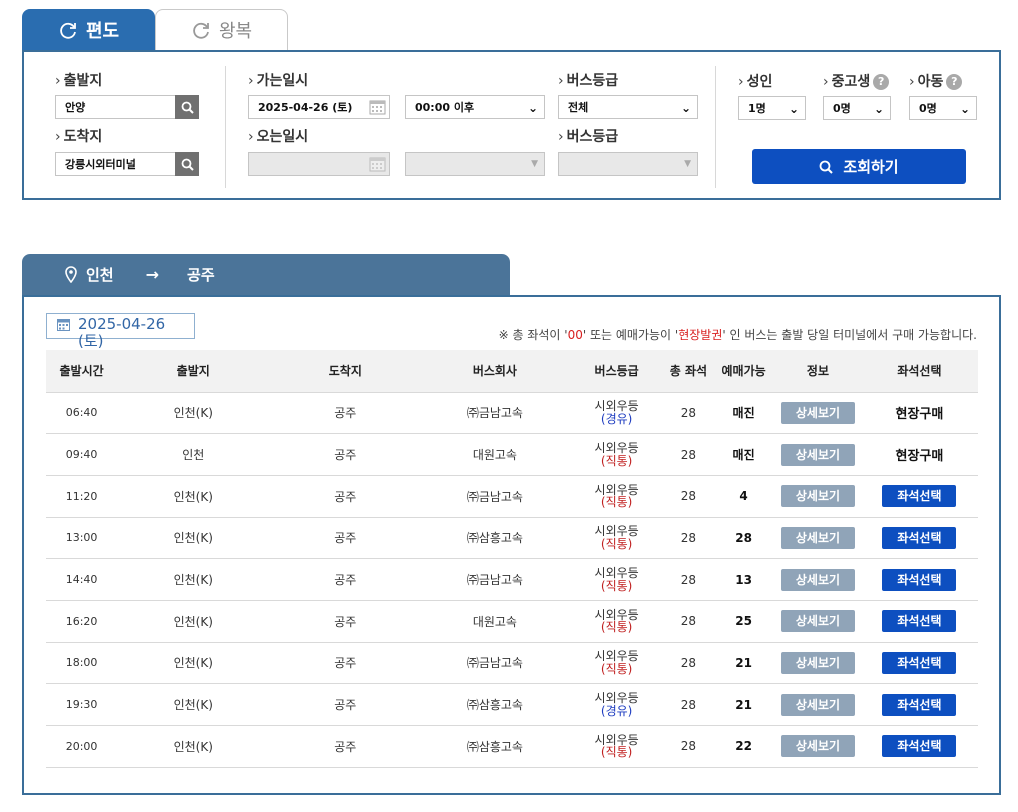 Image resolution: width=1018 pixels, height=812 pixels. I want to click on child-select: 0명 ⌄, so click(943, 108).